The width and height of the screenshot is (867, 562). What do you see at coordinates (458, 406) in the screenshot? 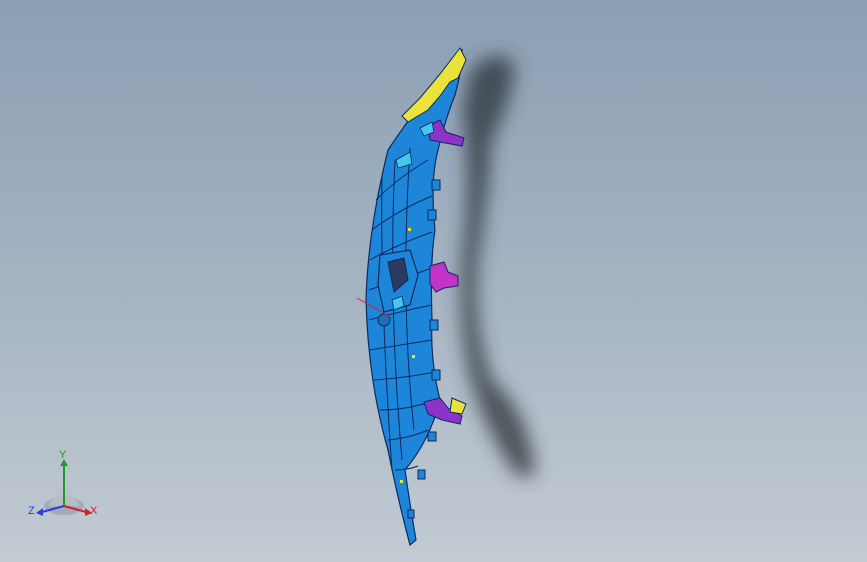
I see `yellow-lower-bracket` at bounding box center [458, 406].